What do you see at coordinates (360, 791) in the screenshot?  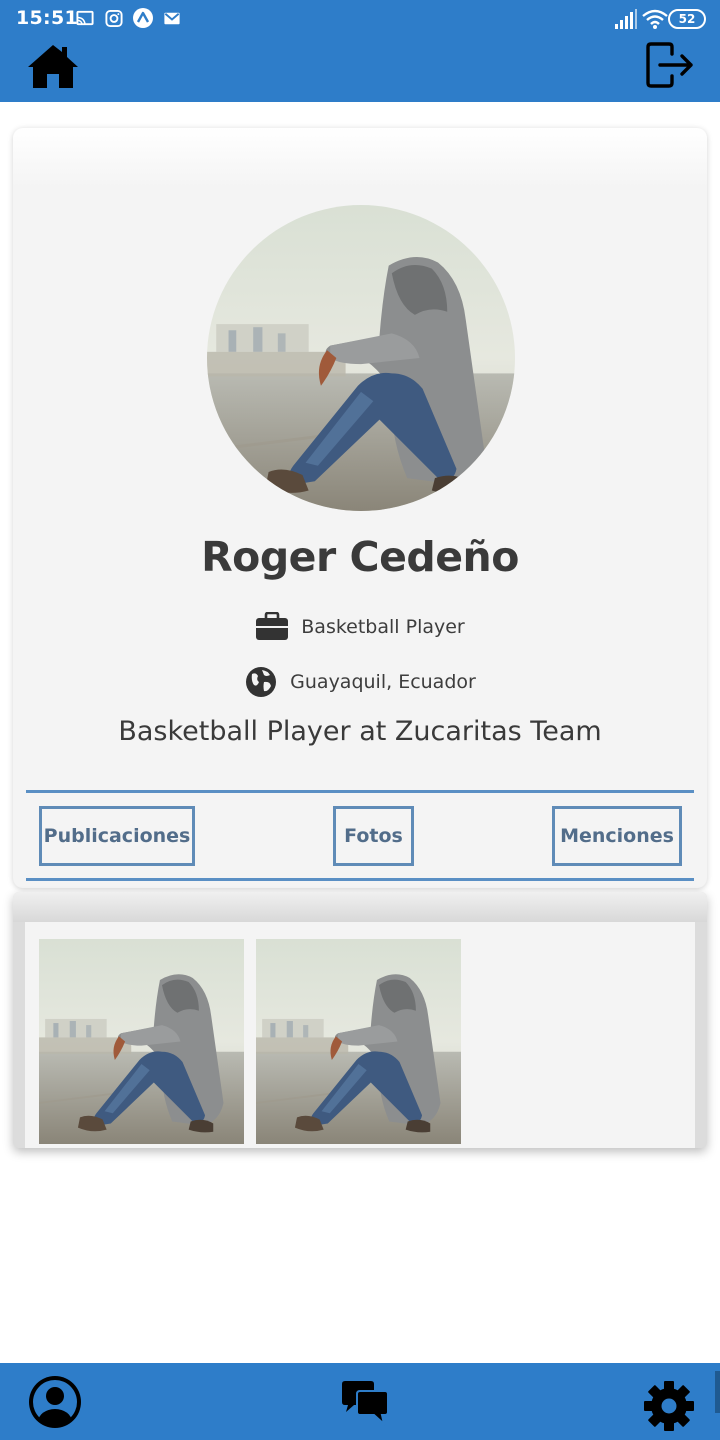 I see `tabs-top-divider` at bounding box center [360, 791].